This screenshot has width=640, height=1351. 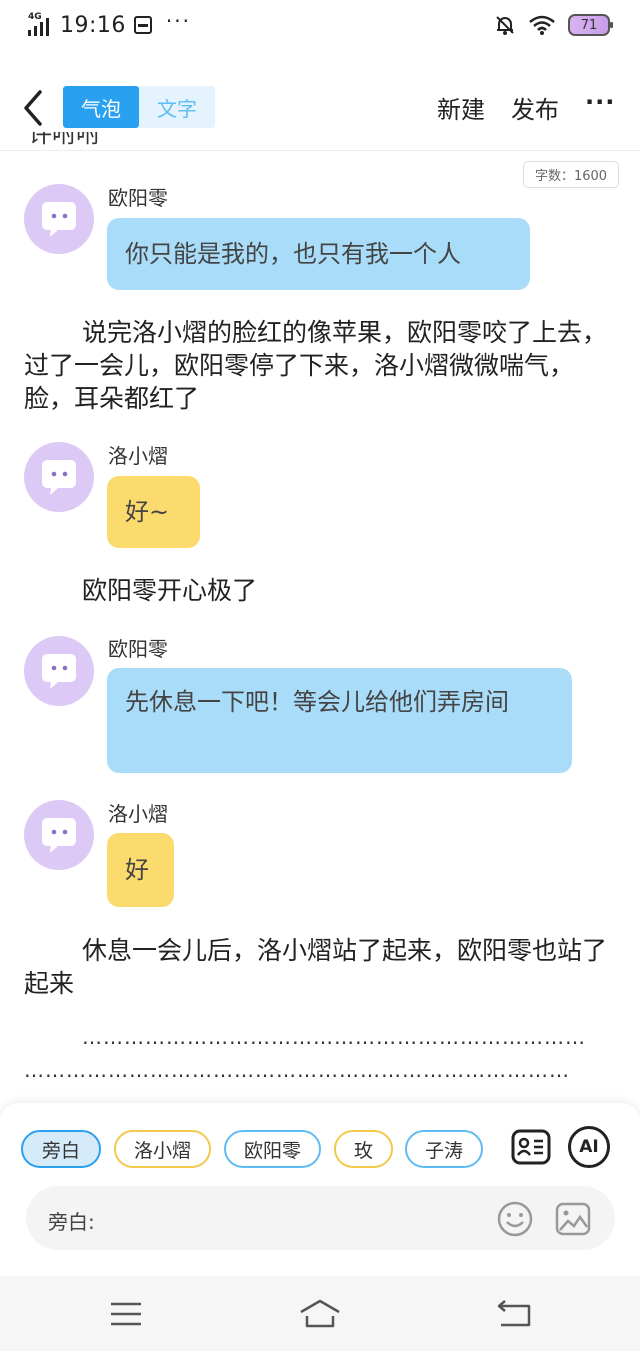 I want to click on chat-bubble: 好~, so click(x=153, y=512).